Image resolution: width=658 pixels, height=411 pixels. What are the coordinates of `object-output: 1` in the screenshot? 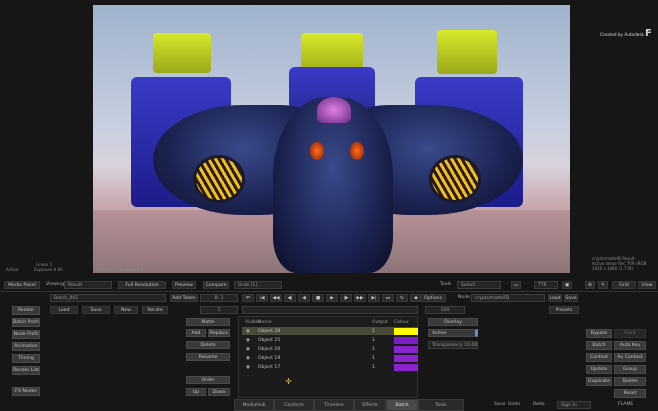 It's located at (373, 331).